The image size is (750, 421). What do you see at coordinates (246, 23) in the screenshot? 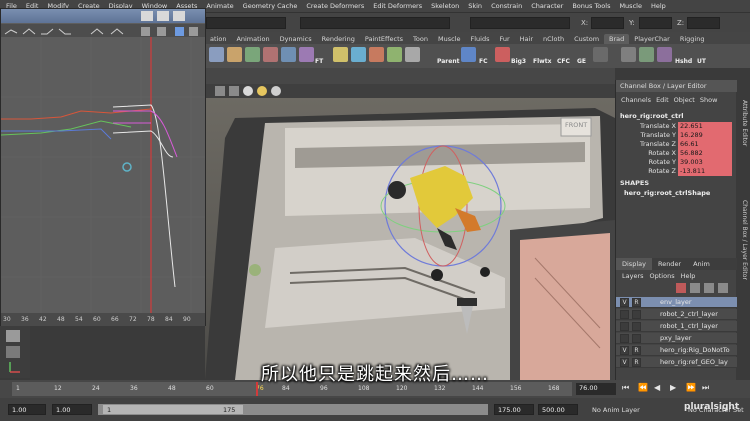
I see `status-toolbar-a` at bounding box center [246, 23].